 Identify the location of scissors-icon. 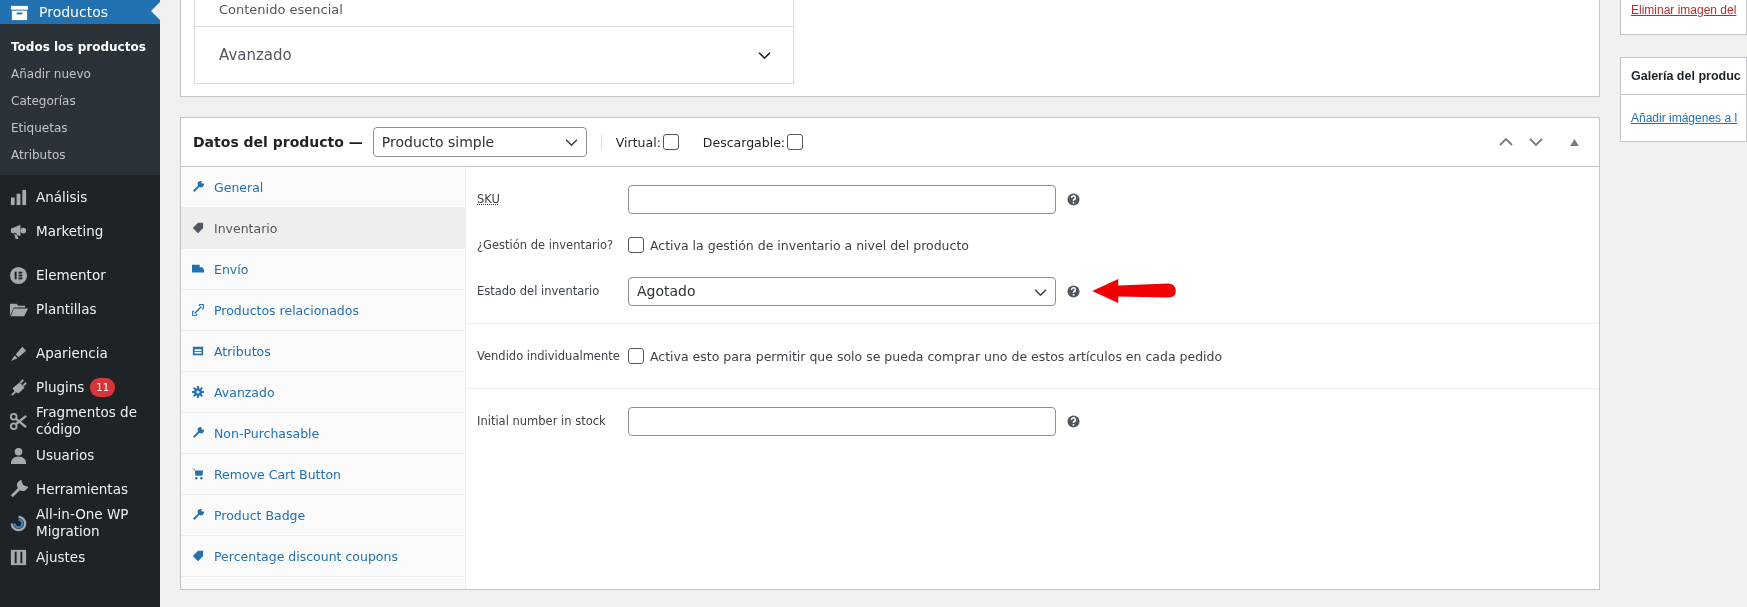
(18, 421).